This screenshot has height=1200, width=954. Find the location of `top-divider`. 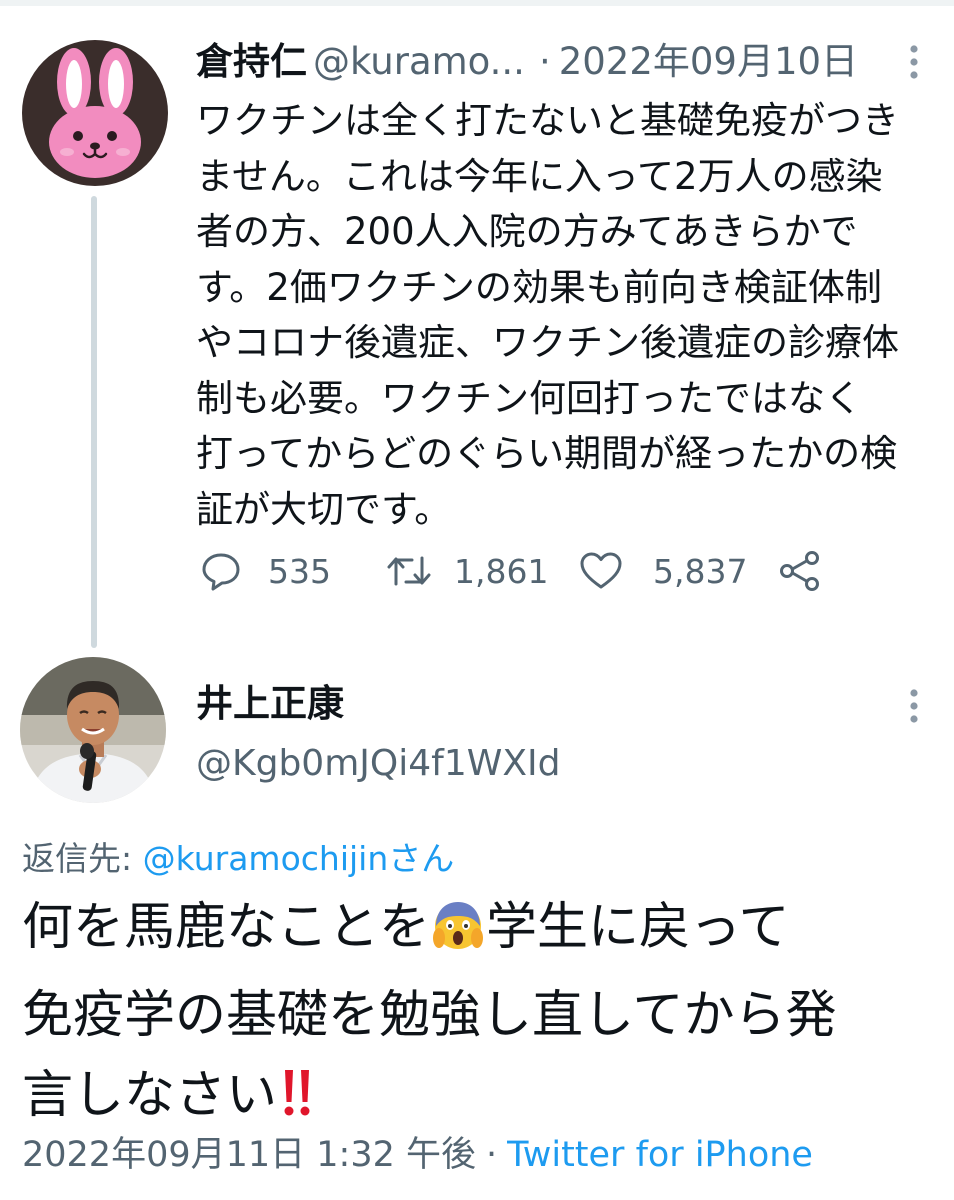

top-divider is located at coordinates (477, 3).